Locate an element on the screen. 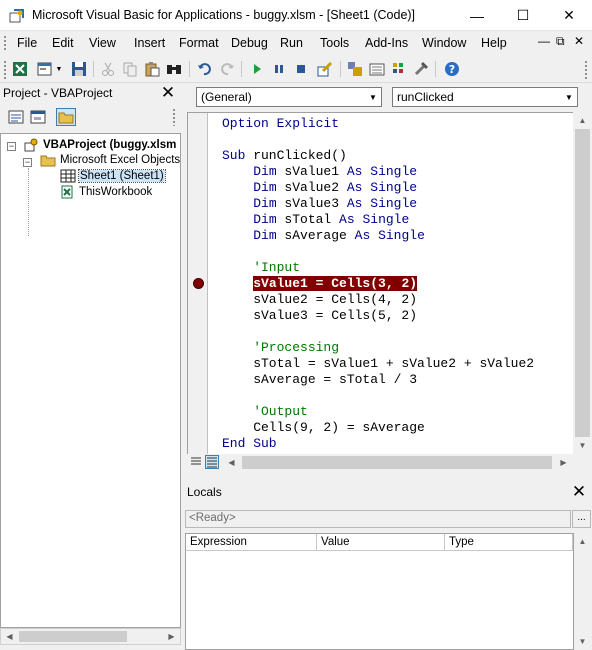  code-line: sValue2 = Cells(4, 2) is located at coordinates (319, 300).